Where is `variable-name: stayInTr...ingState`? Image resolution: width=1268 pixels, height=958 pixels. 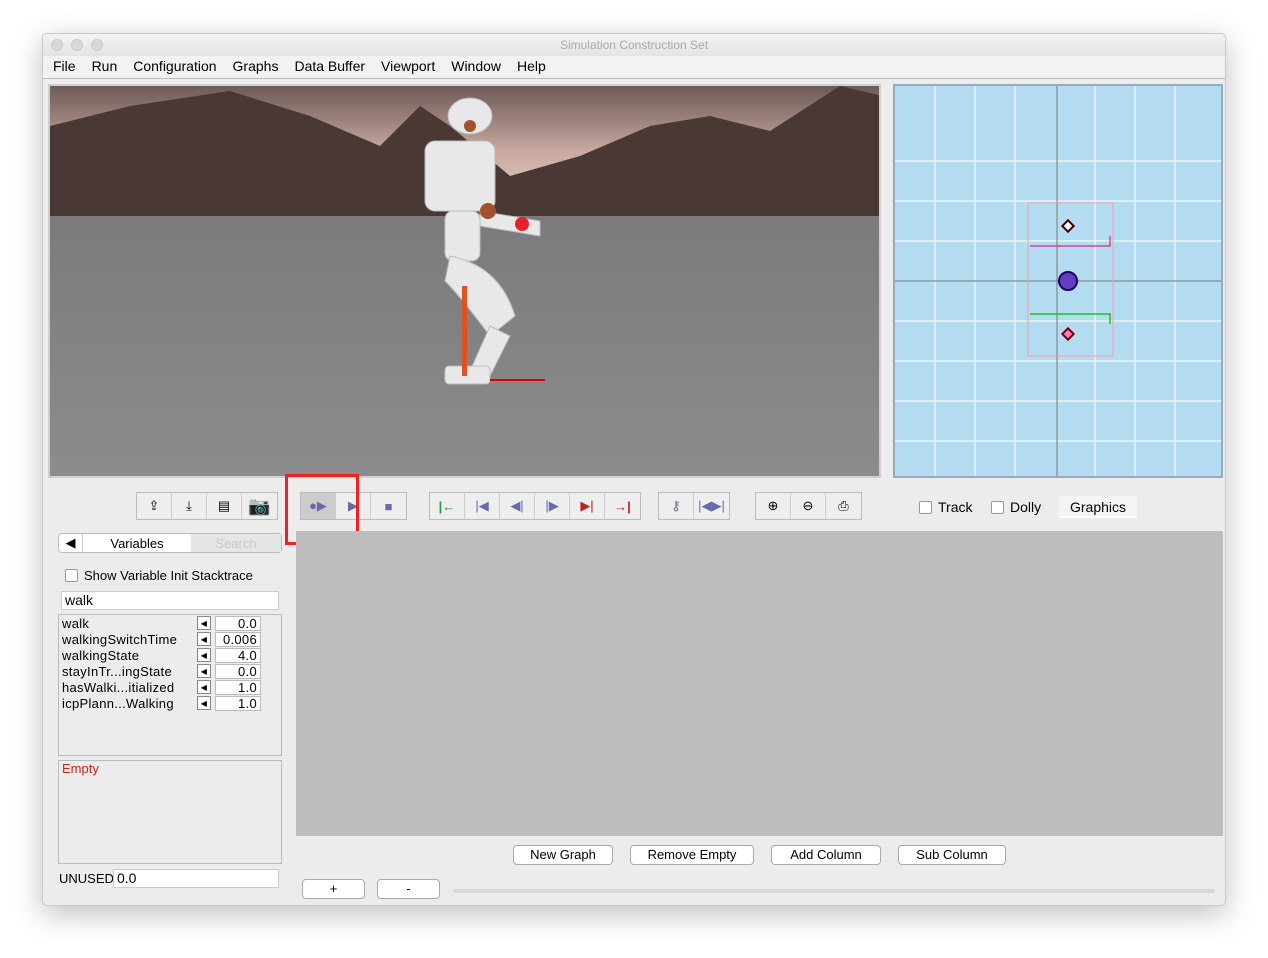 variable-name: stayInTr...ingState is located at coordinates (117, 671).